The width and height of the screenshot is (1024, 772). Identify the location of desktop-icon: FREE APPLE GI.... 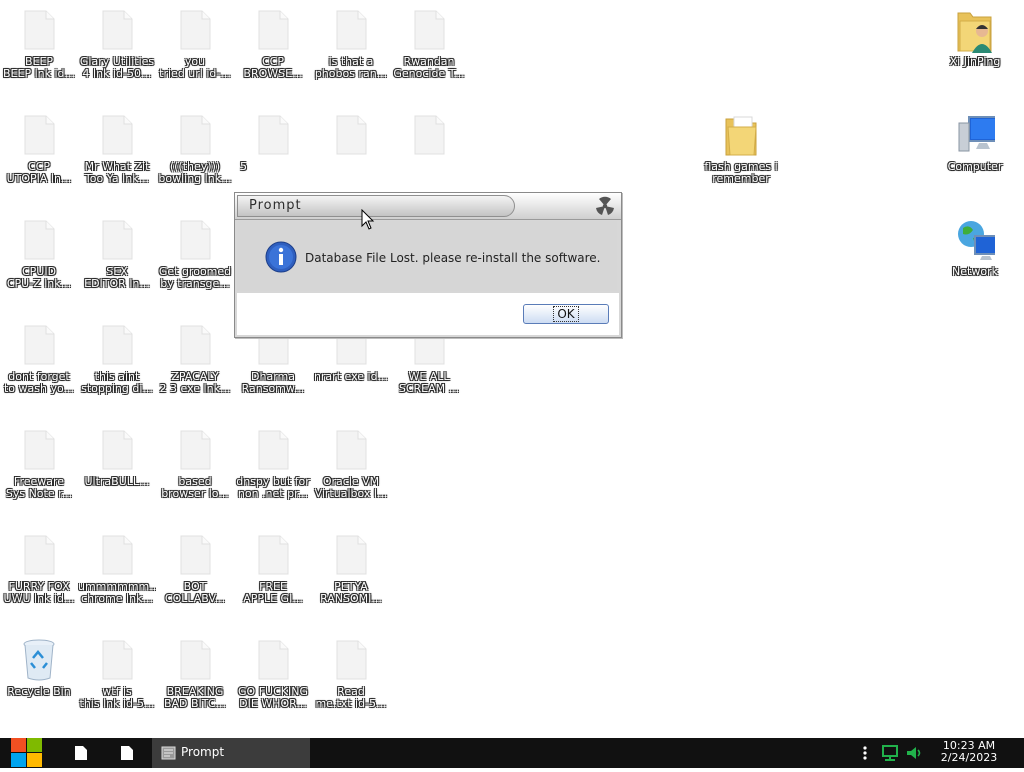
(273, 569).